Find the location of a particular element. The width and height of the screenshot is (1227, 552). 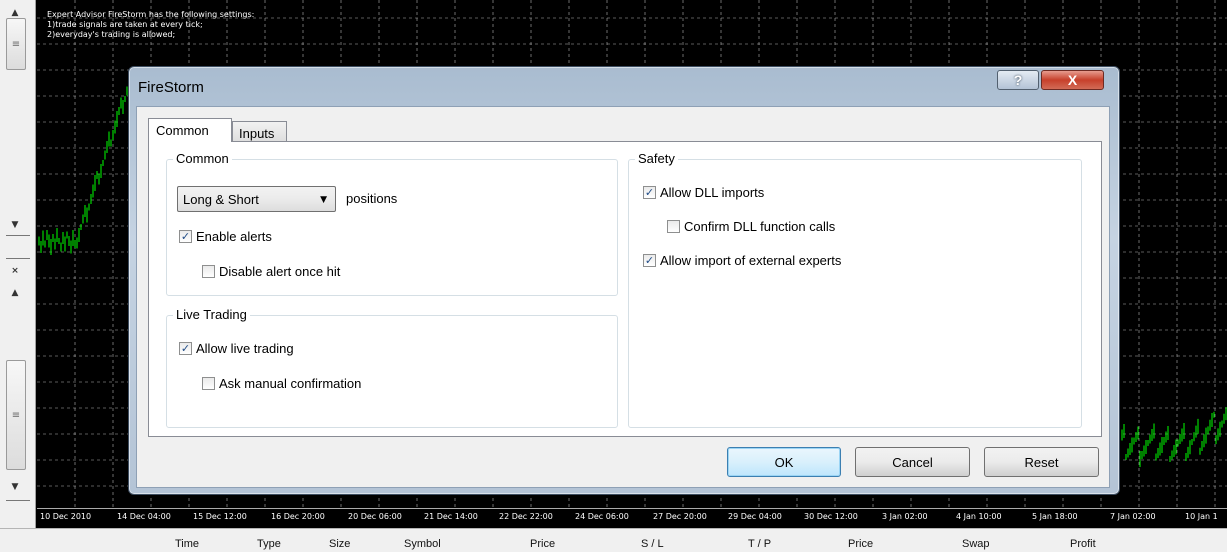

positions-select: Long & Short ▼ is located at coordinates (256, 199).